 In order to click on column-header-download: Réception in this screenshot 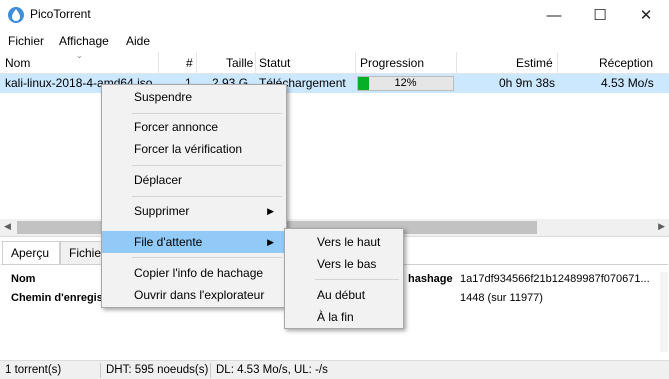, I will do `click(626, 63)`.